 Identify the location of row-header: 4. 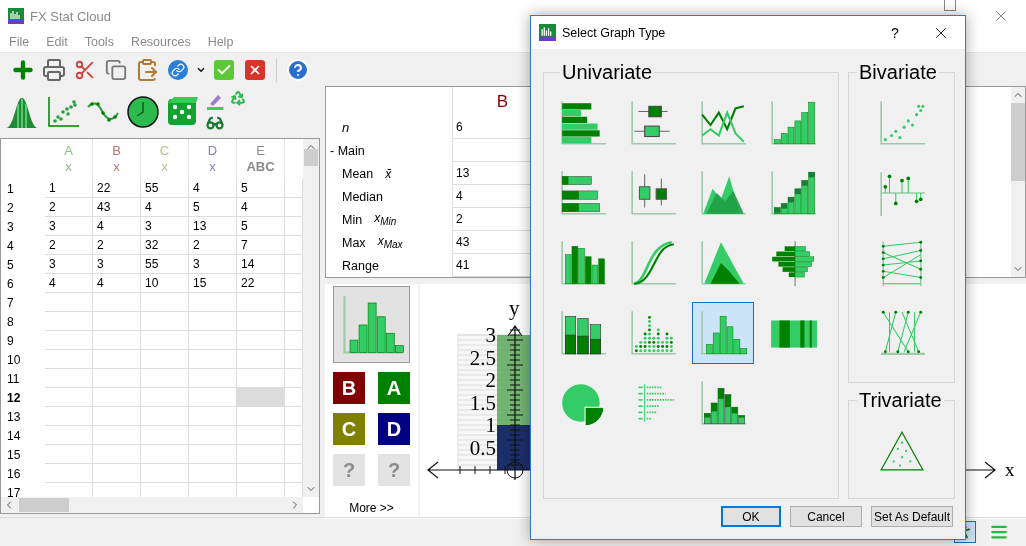
(10, 246).